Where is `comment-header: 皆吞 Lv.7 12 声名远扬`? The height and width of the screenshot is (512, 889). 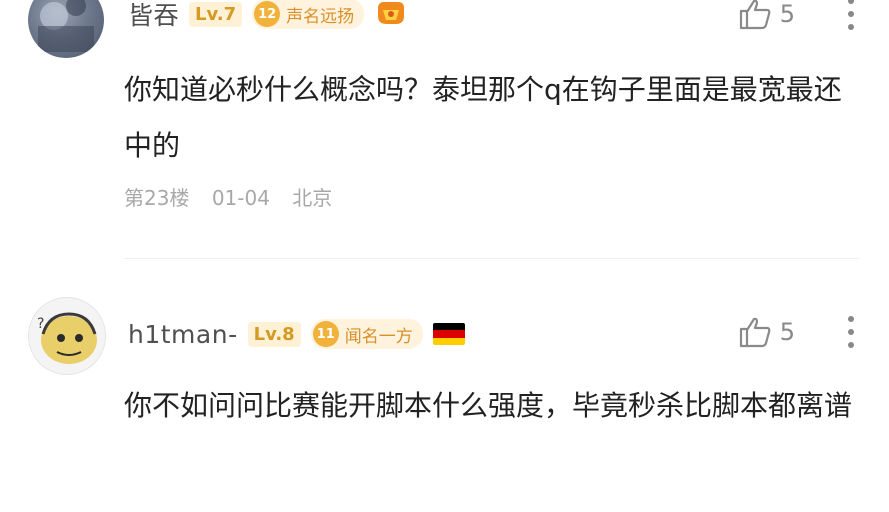
comment-header: 皆吞 Lv.7 12 声名远扬 is located at coordinates (268, 17).